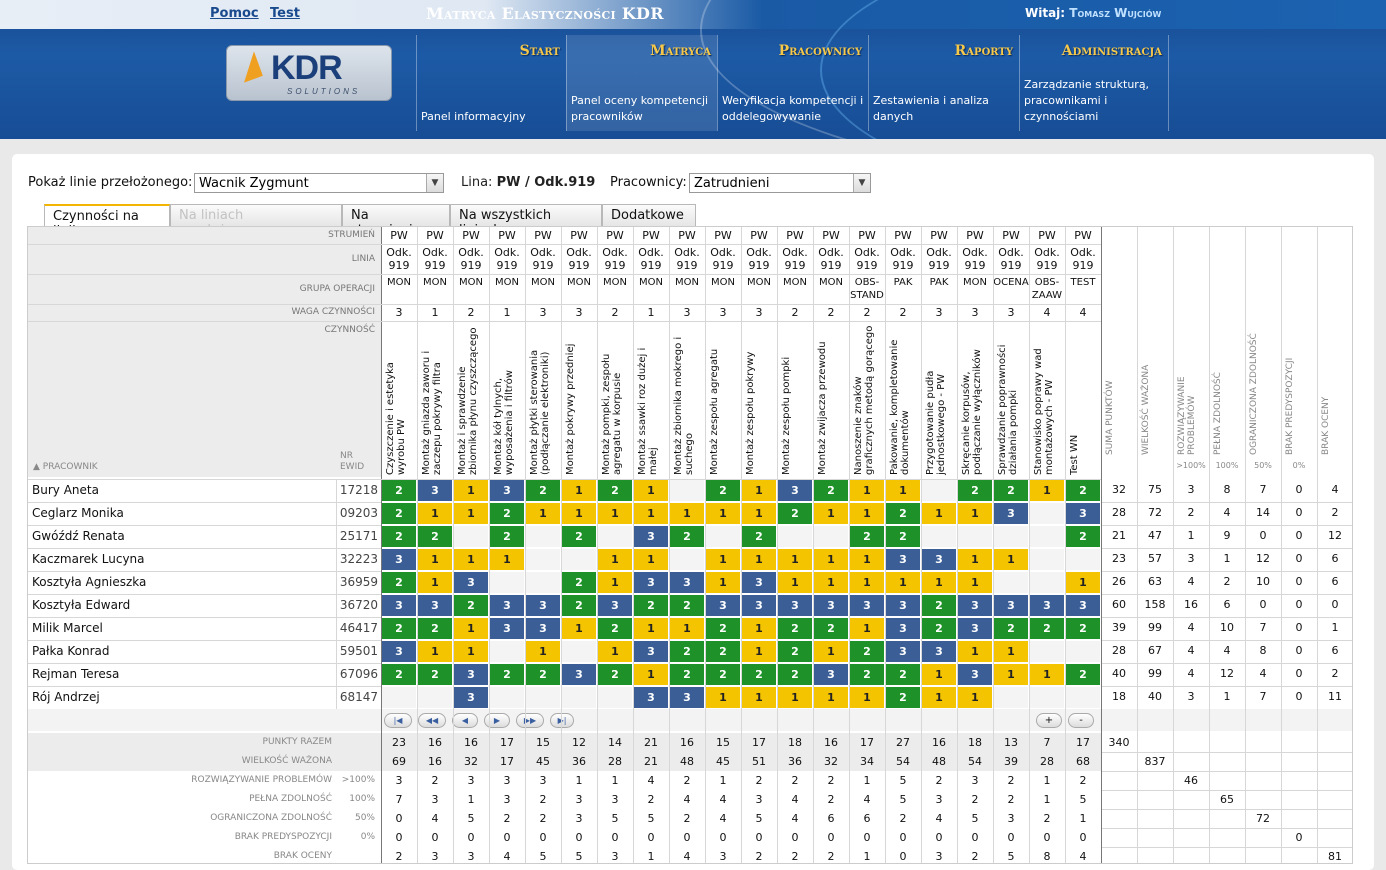 The image size is (1386, 870). I want to click on employee-name: Kaczmarek Lucyna, so click(182, 560).